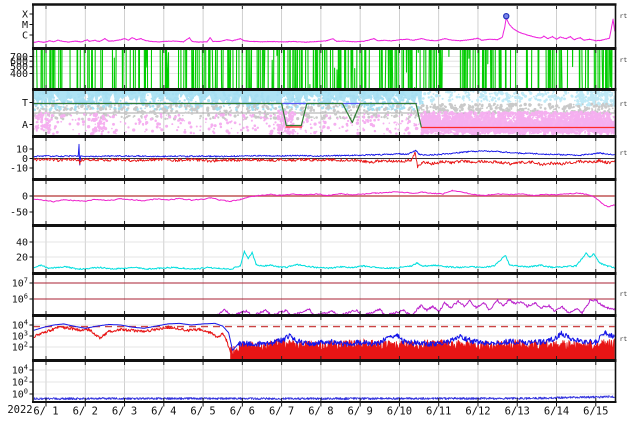  Describe the element at coordinates (624, 60) in the screenshot. I see `realtime-flag-wind-speed: rt` at that location.